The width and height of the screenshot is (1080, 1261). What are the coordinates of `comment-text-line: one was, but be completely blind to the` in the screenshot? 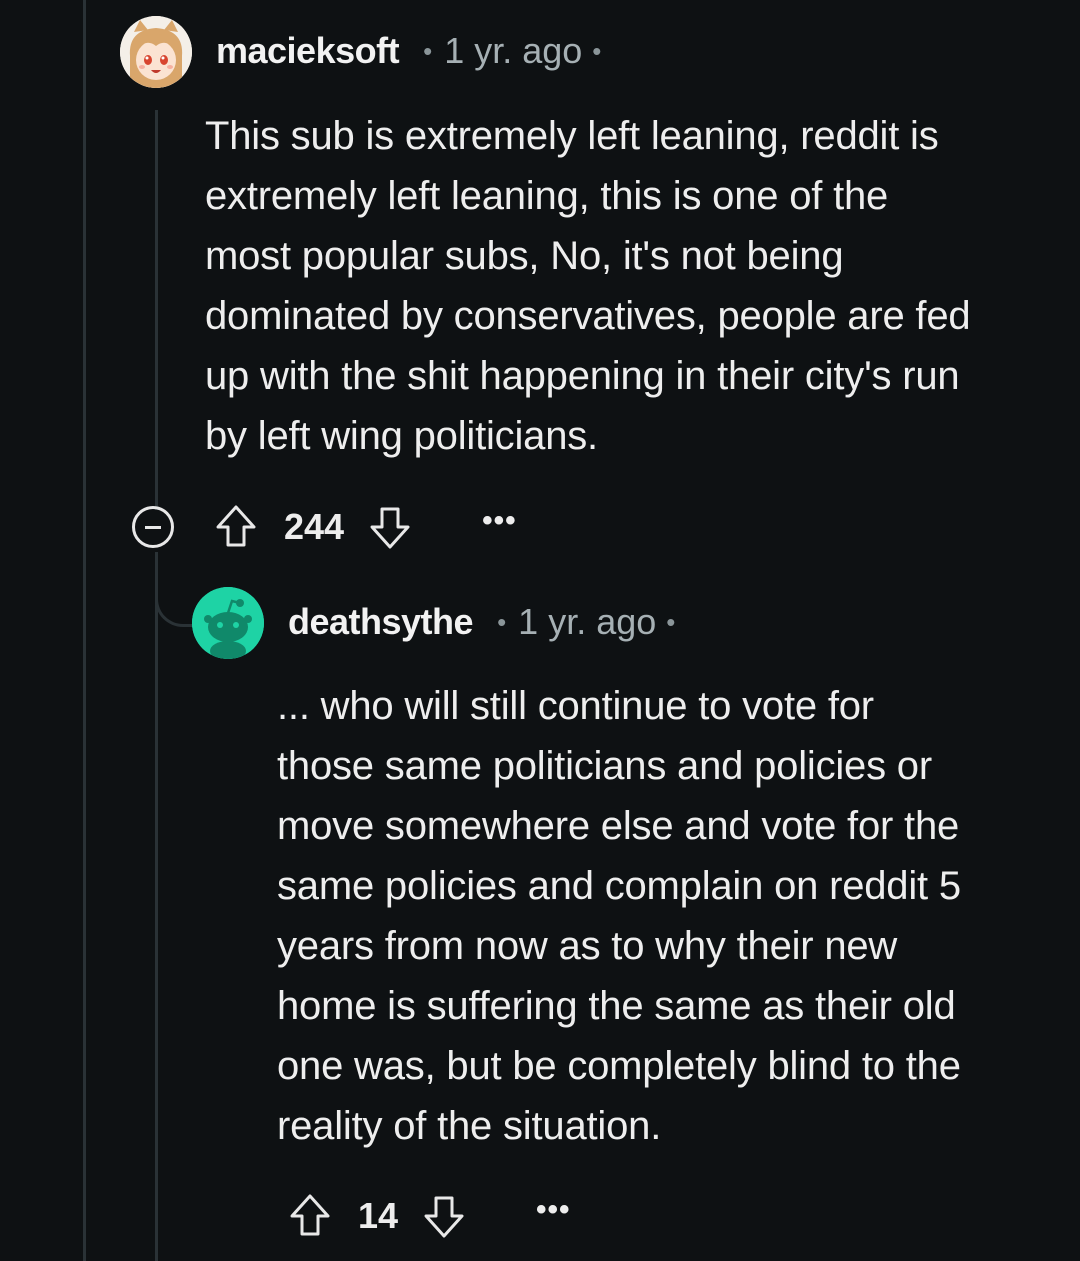 It's located at (619, 1066).